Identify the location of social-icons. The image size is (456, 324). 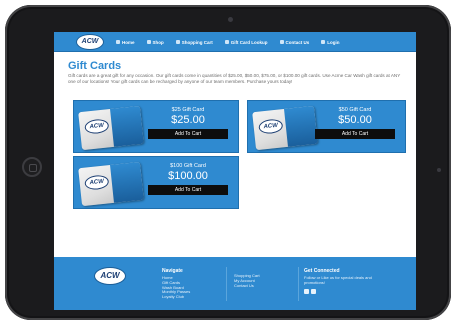
(339, 291).